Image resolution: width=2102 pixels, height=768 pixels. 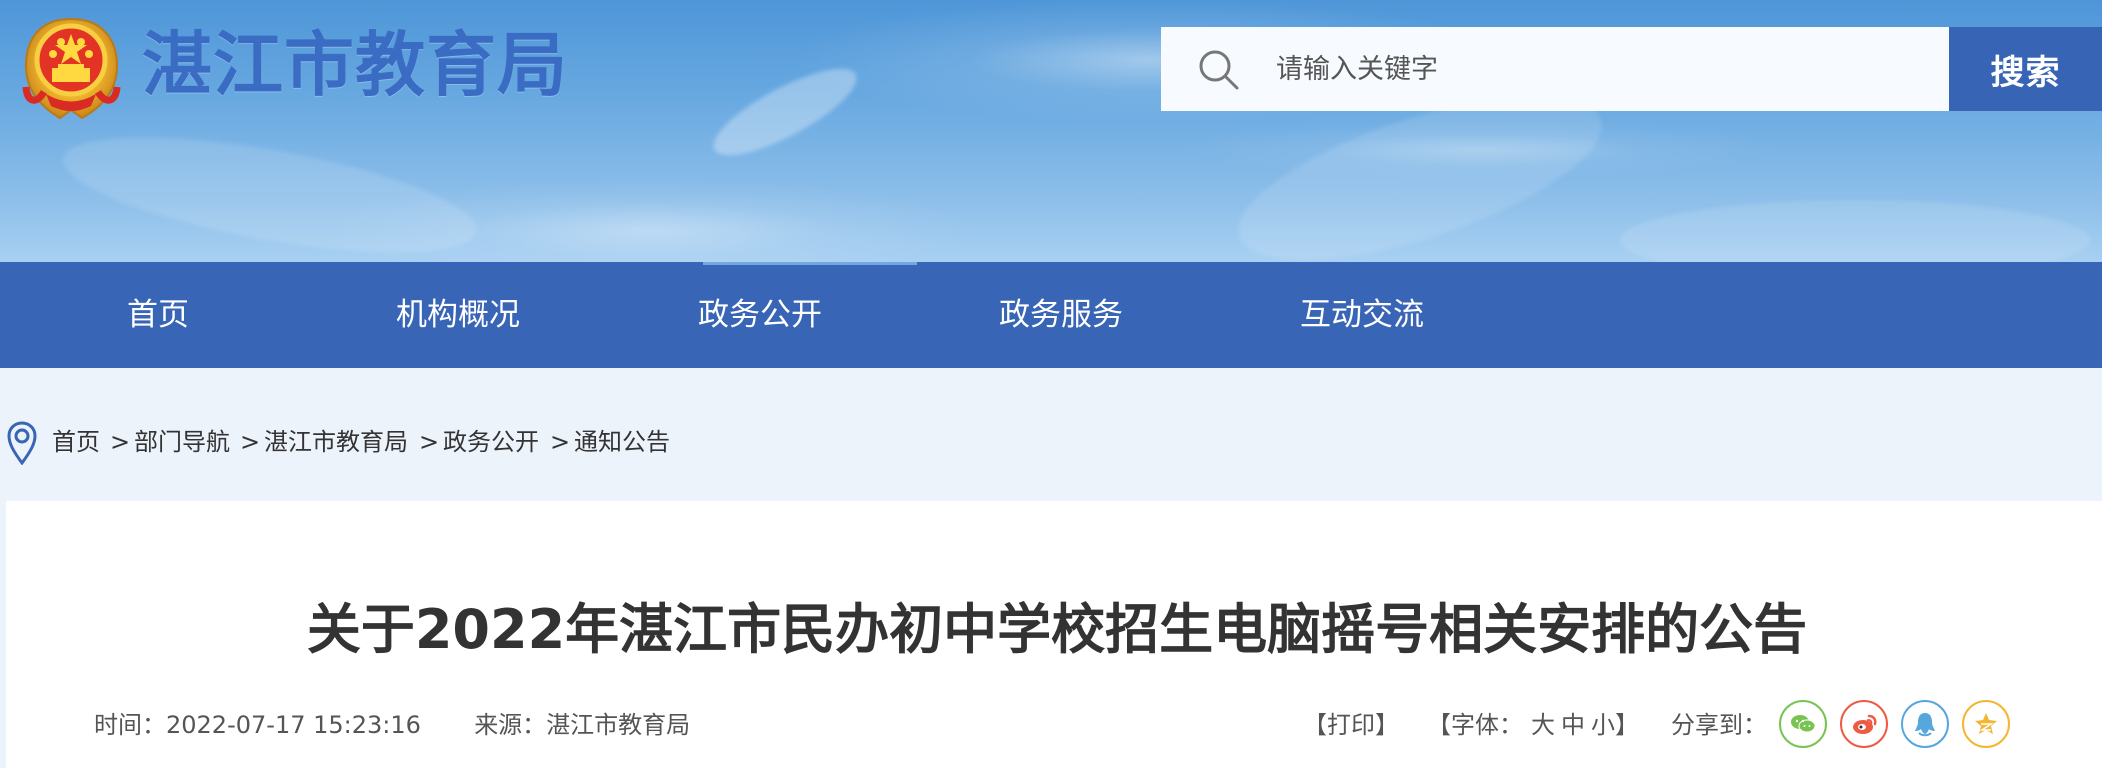 I want to click on print-button: 【打印】, so click(x=1351, y=725).